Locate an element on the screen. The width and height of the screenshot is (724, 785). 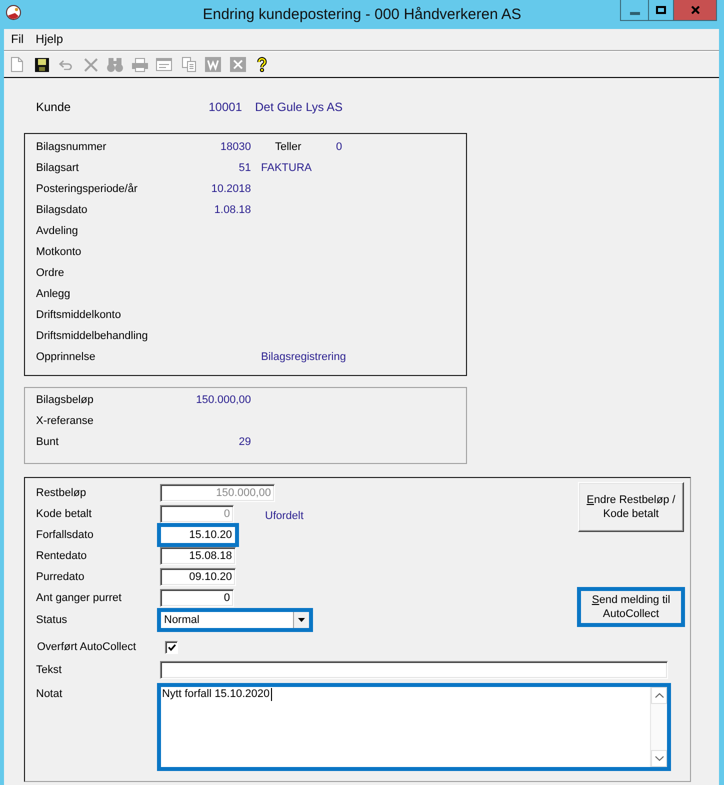
field-label: Bilagsbeløp is located at coordinates (65, 400).